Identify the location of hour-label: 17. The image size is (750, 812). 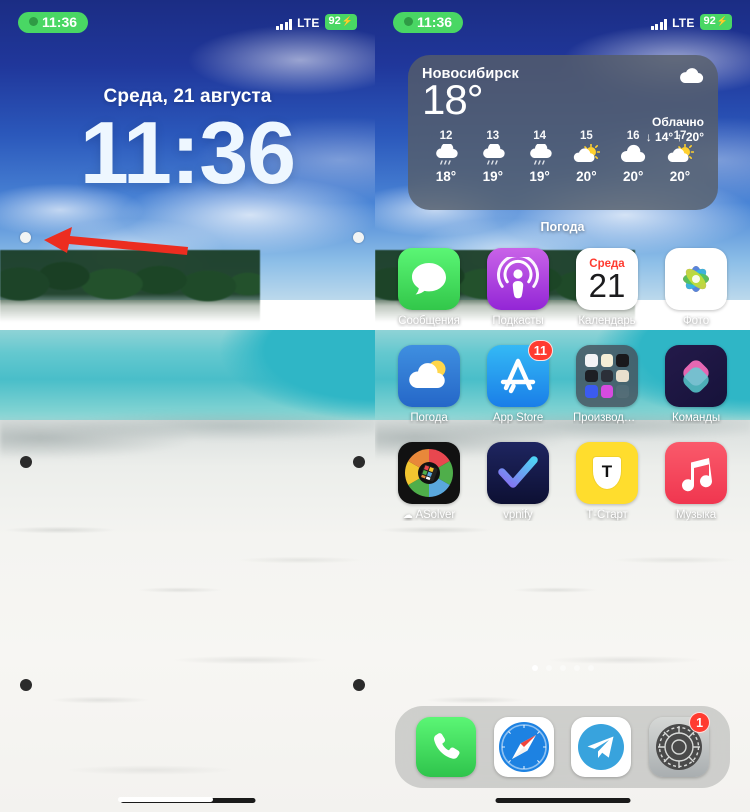
(680, 136).